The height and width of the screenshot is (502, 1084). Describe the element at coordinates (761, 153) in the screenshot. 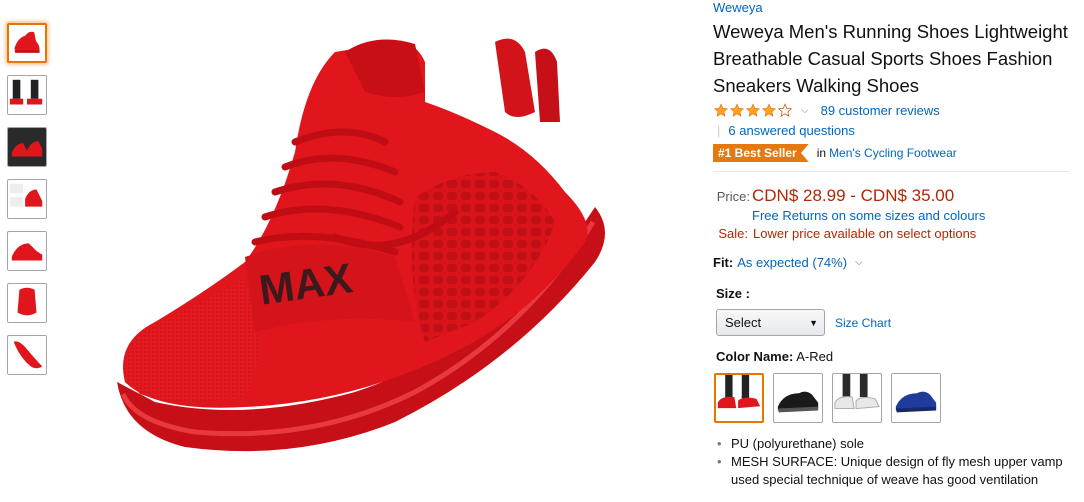

I see `best-seller-badge: #1 Best Seller` at that location.